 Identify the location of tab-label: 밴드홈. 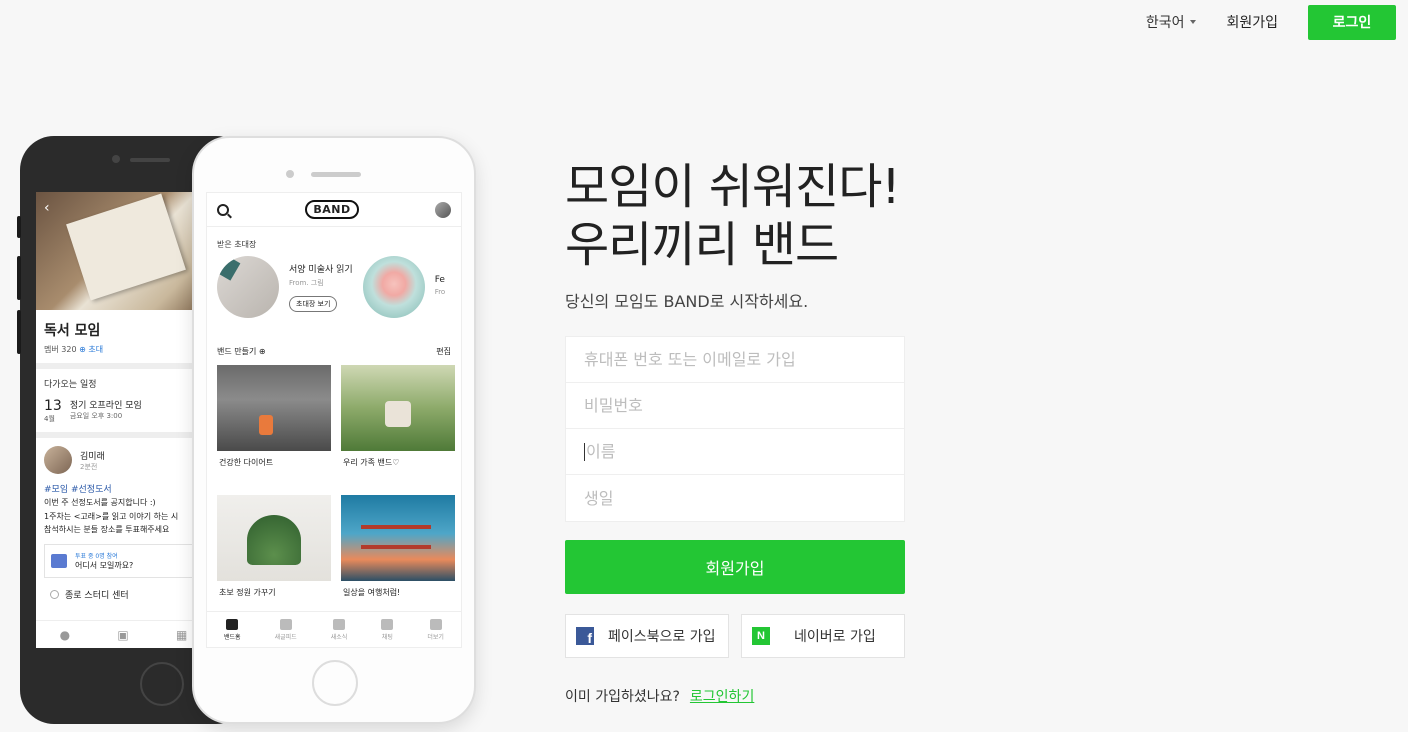
(232, 637).